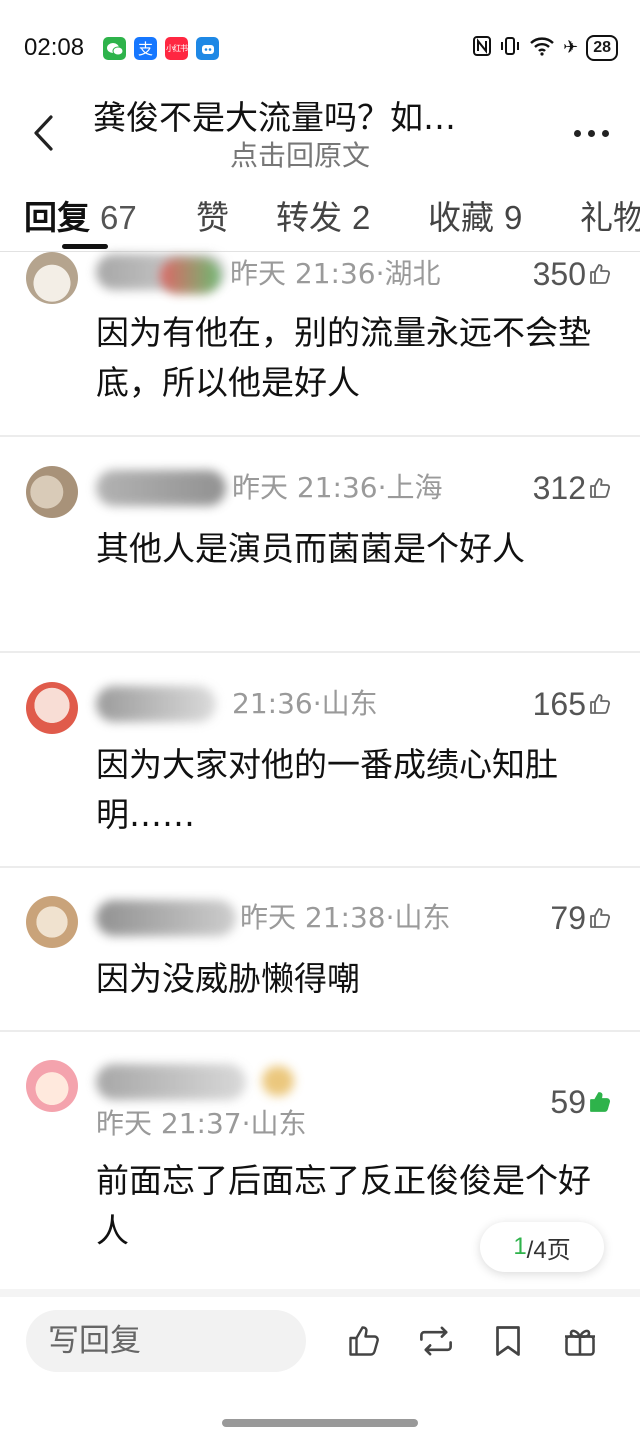 This screenshot has height=1439, width=640. Describe the element at coordinates (364, 1341) in the screenshot. I see `like-icon` at that location.